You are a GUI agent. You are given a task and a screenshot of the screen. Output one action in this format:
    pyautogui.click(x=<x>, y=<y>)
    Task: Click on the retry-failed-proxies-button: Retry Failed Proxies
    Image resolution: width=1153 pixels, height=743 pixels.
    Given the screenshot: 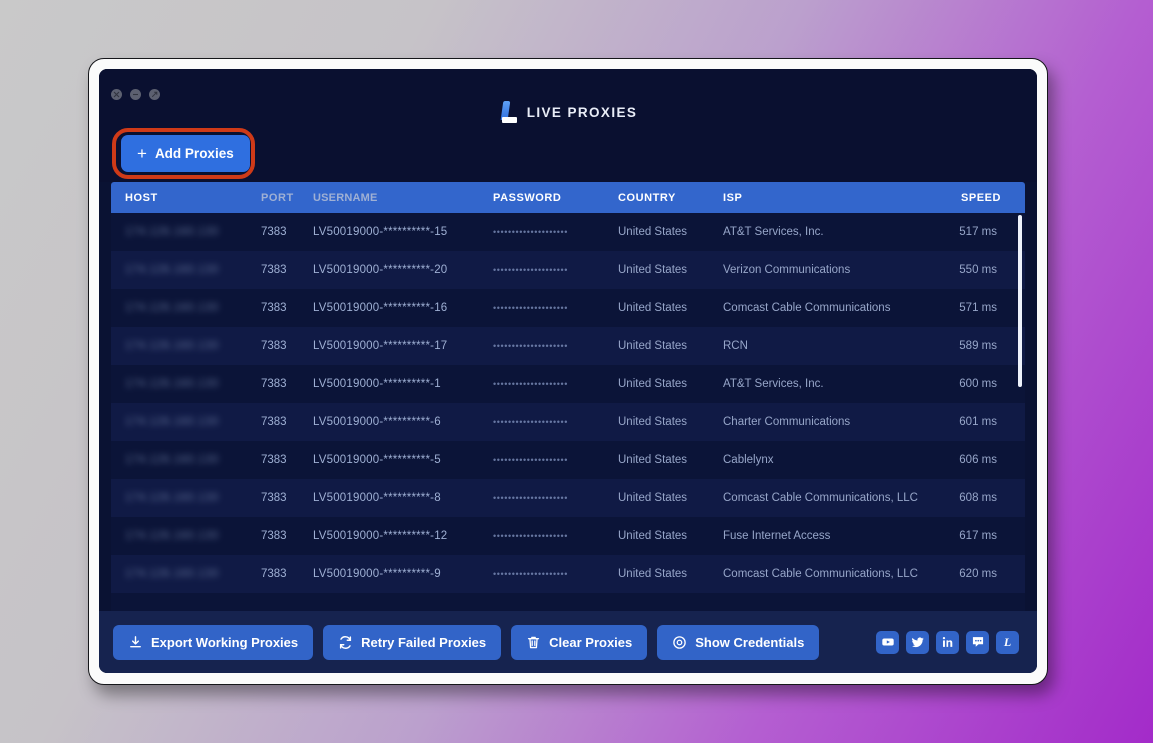 What is the action you would take?
    pyautogui.click(x=412, y=642)
    